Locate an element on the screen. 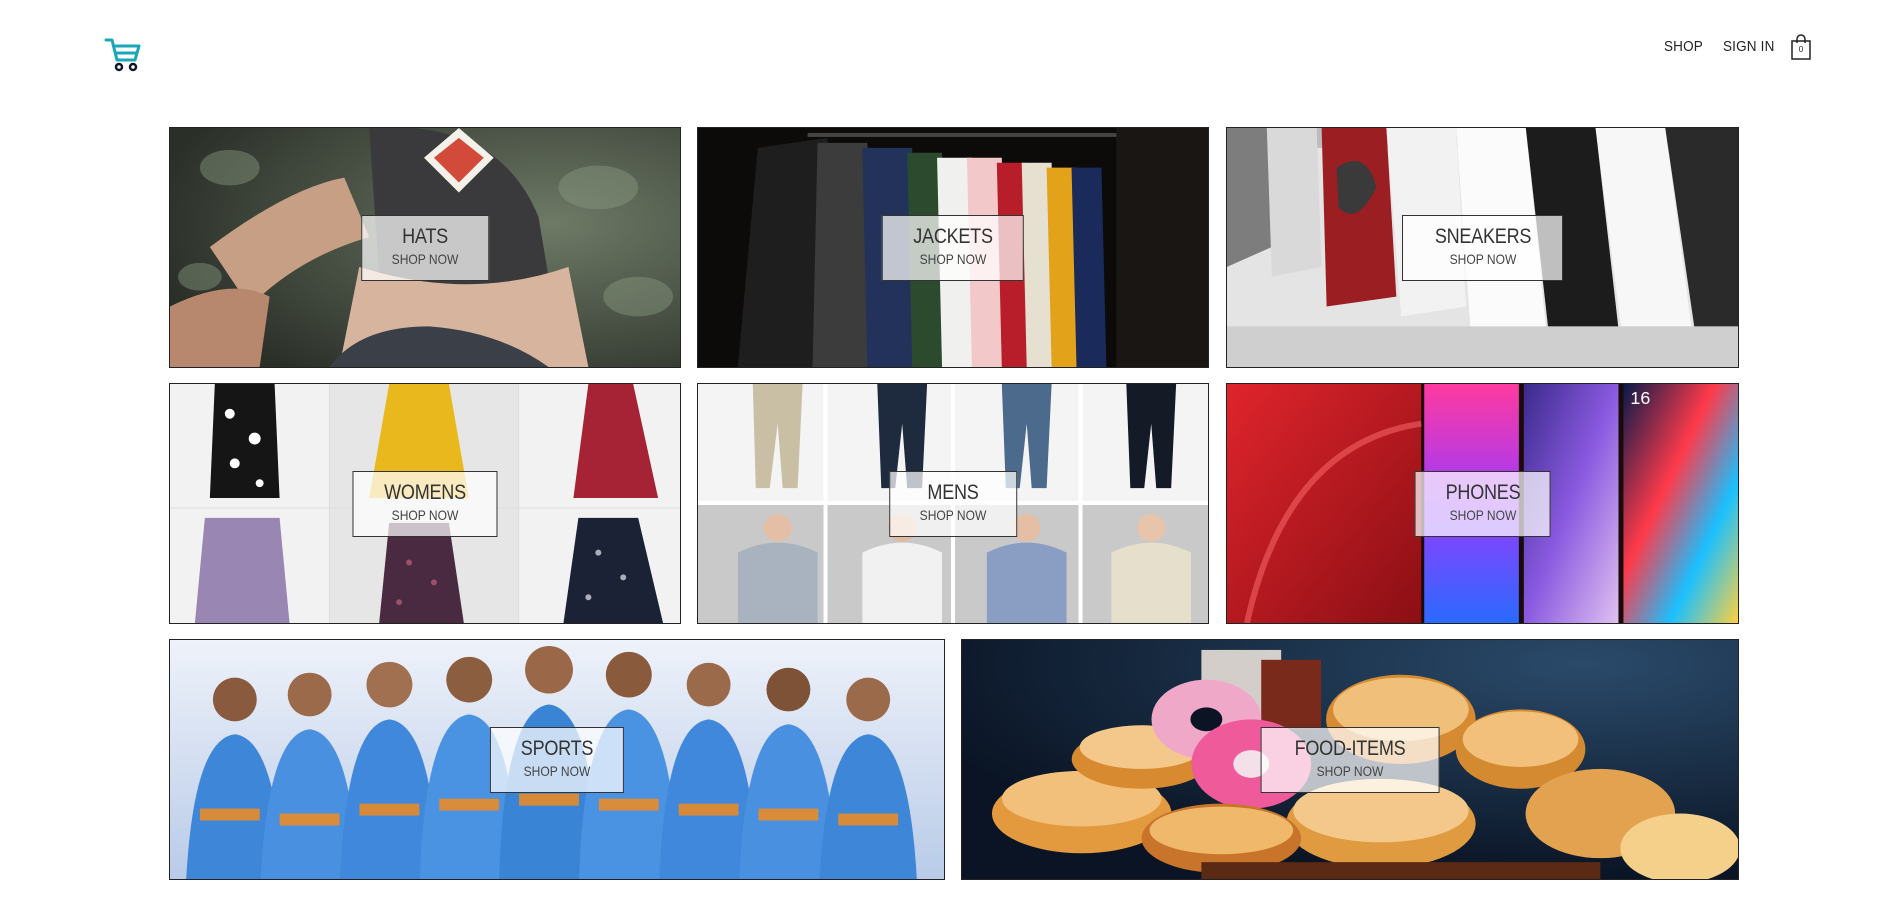 Image resolution: width=1893 pixels, height=900 pixels. menu-item-label-box: FOOD-ITEMS SHOP NOW is located at coordinates (1350, 759).